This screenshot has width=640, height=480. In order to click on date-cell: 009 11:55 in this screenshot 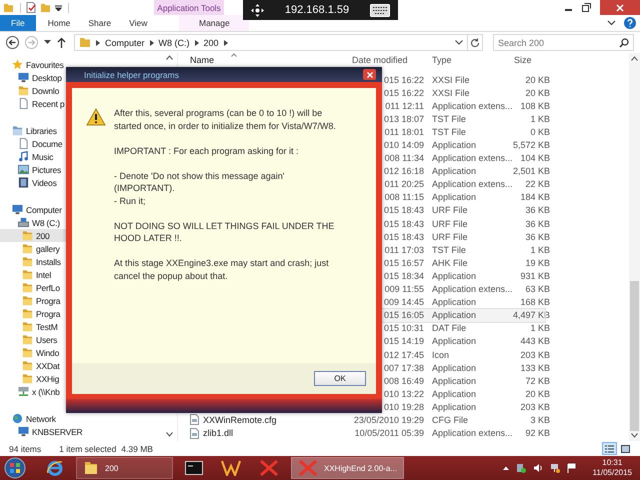, I will do `click(404, 289)`.